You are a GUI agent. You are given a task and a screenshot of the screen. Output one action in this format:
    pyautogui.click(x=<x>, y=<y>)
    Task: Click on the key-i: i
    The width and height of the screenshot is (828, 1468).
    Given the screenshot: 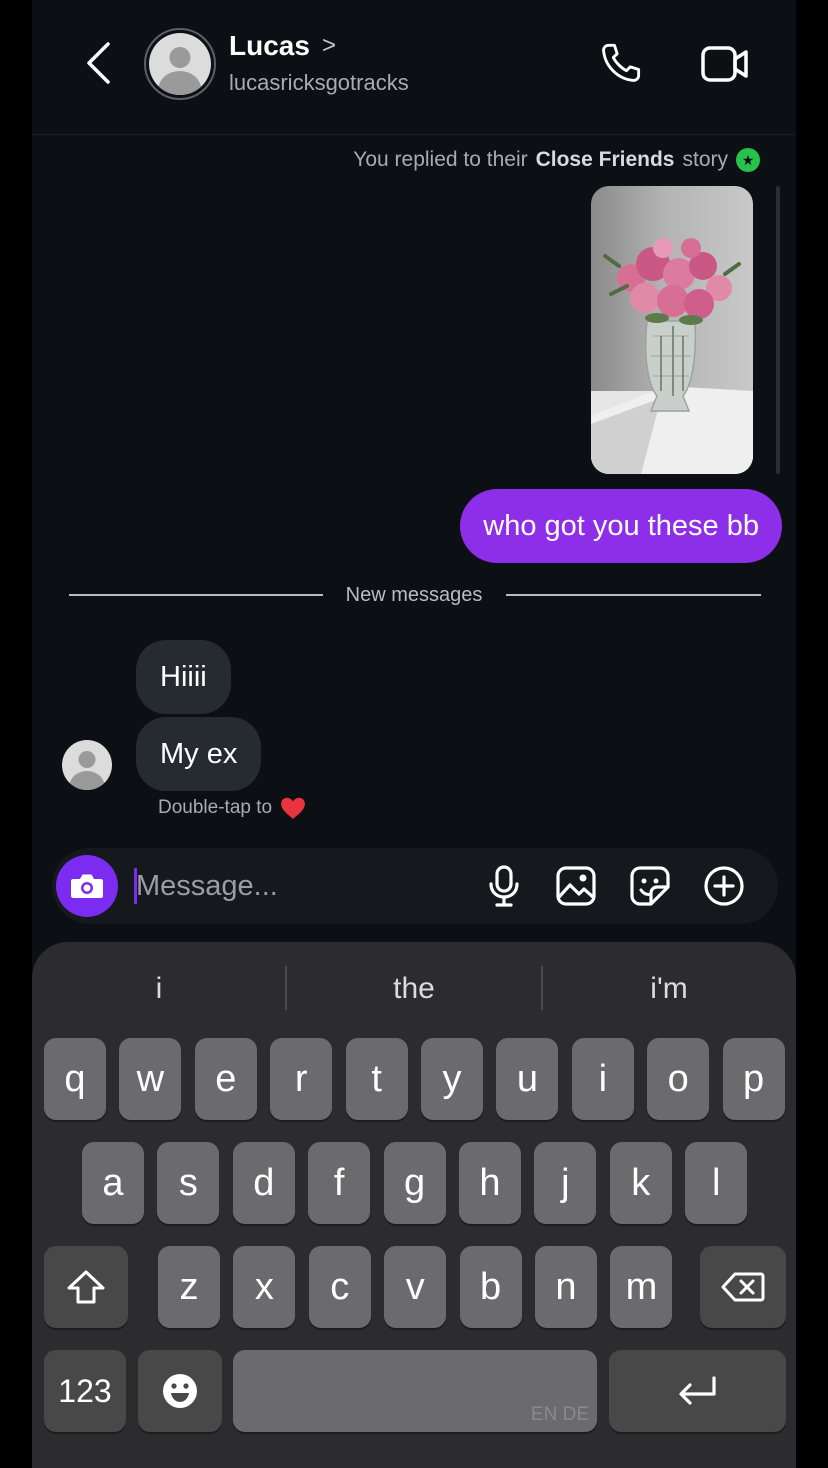 What is the action you would take?
    pyautogui.click(x=602, y=1079)
    